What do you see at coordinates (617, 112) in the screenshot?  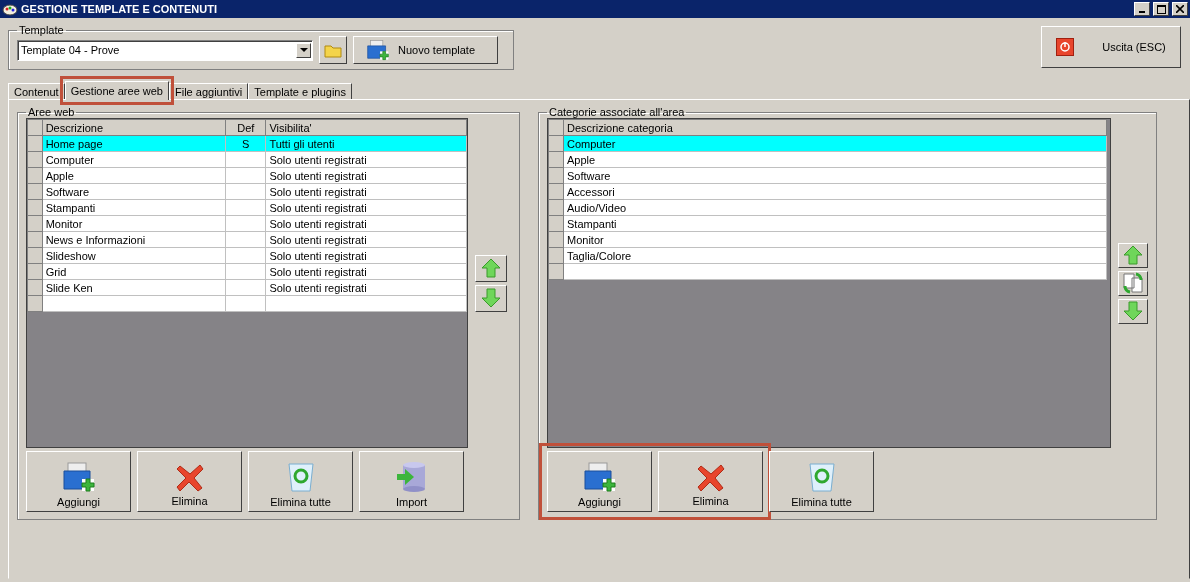 I see `group-label: Categorie associate all'area` at bounding box center [617, 112].